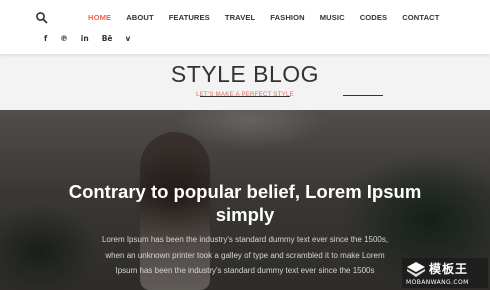 This screenshot has height=290, width=490. Describe the element at coordinates (416, 269) in the screenshot. I see `watermark-logo-icon` at that location.